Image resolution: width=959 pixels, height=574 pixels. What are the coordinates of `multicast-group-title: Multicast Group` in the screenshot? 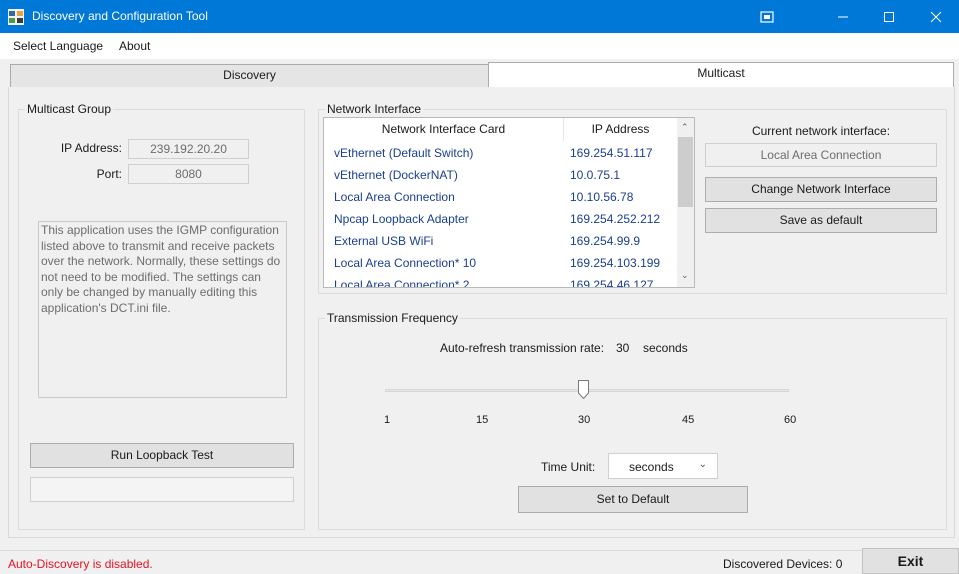 It's located at (69, 109).